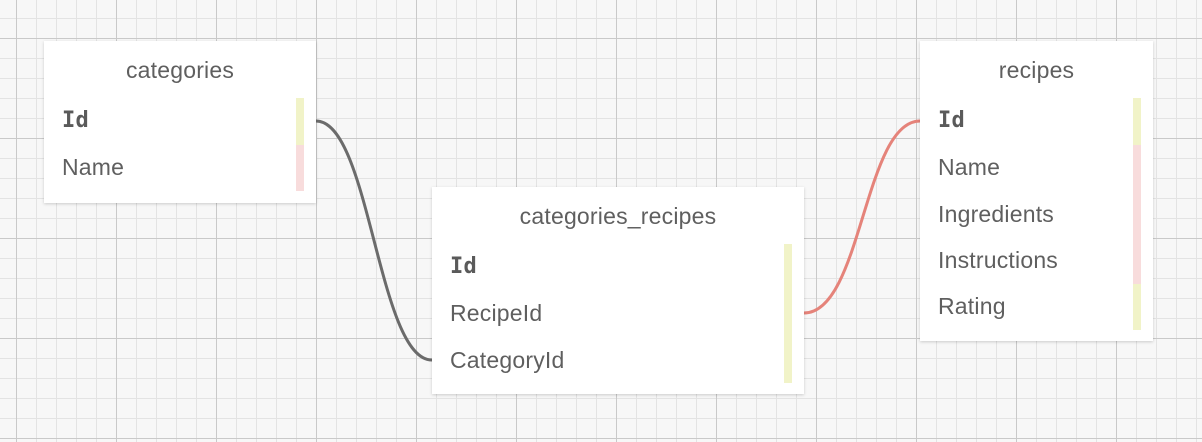 This screenshot has width=1202, height=442. What do you see at coordinates (627, 360) in the screenshot?
I see `field-categoryid: CategoryId` at bounding box center [627, 360].